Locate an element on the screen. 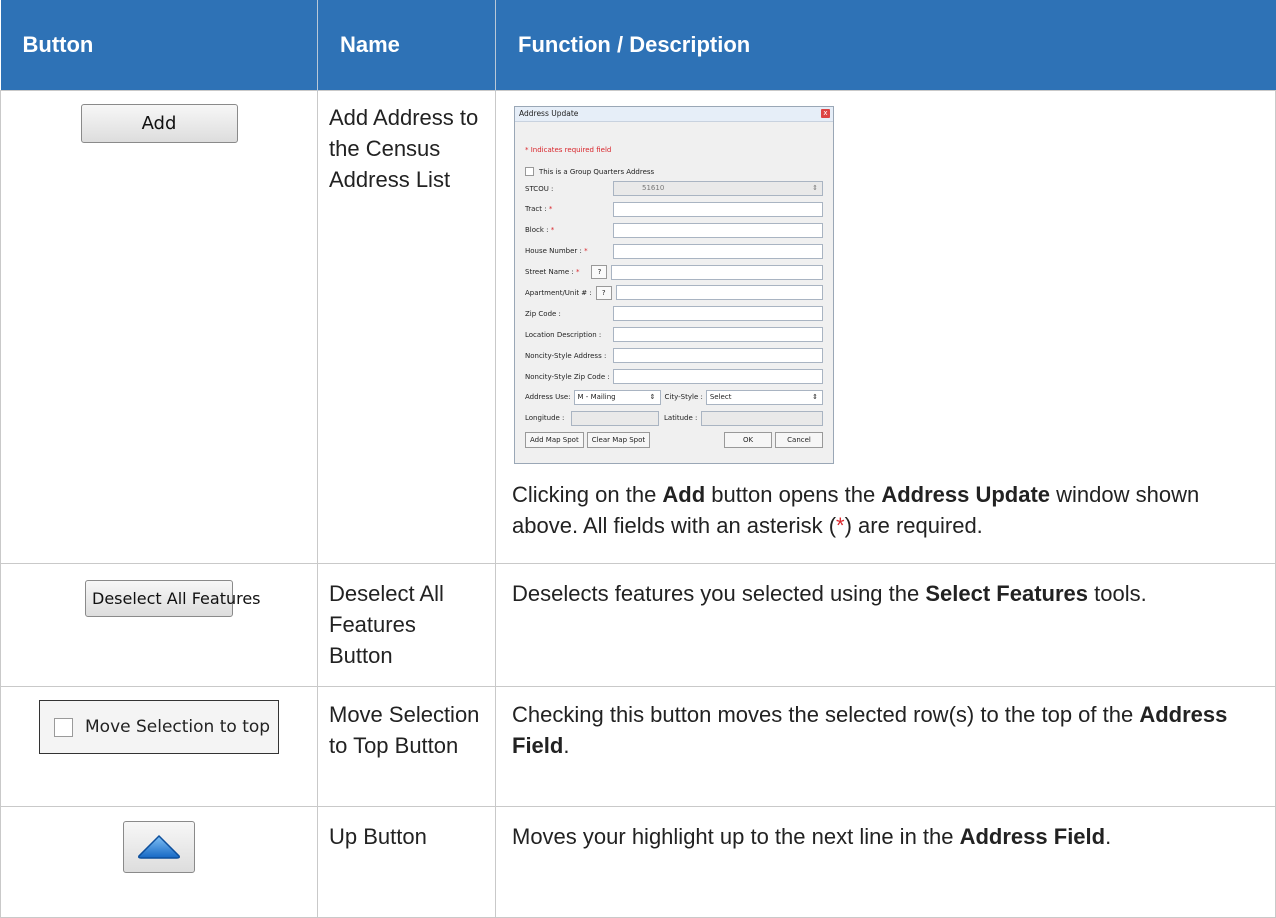 This screenshot has height=918, width=1276. stcou-value: 51610 is located at coordinates (653, 188).